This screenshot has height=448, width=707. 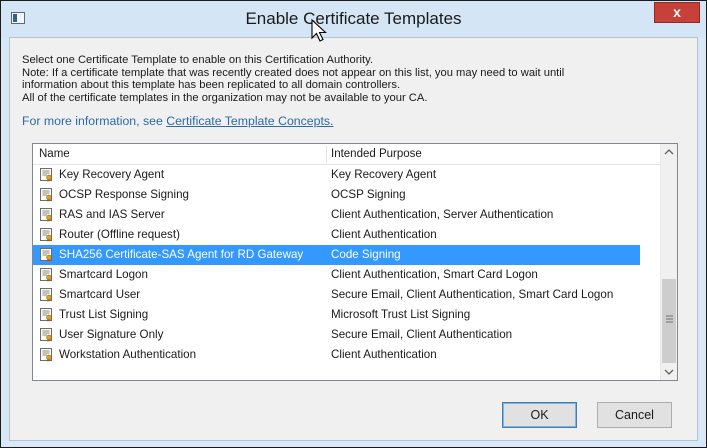 What do you see at coordinates (368, 194) in the screenshot?
I see `template-intended-purpose: OCSP Signing` at bounding box center [368, 194].